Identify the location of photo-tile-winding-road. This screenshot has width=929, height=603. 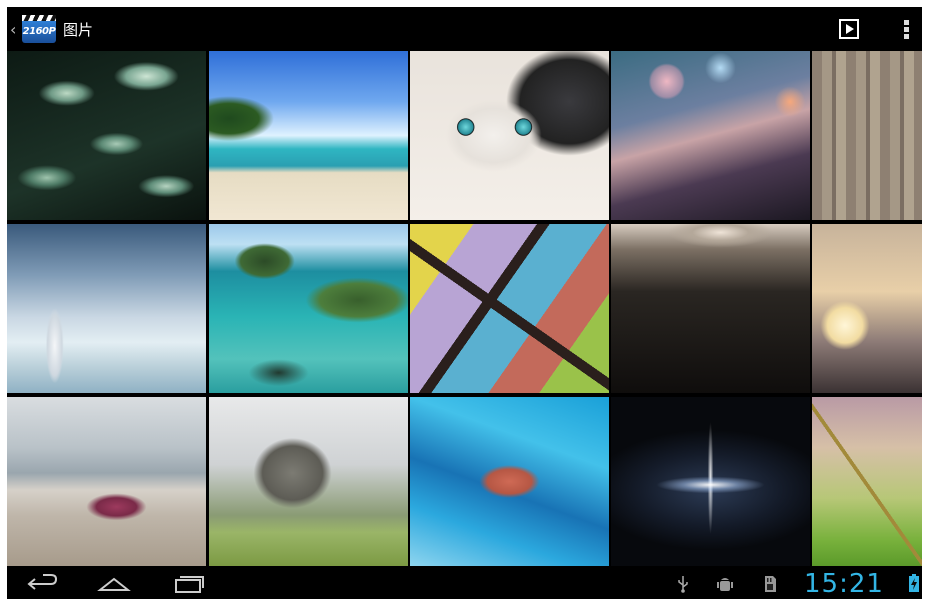
(710, 308).